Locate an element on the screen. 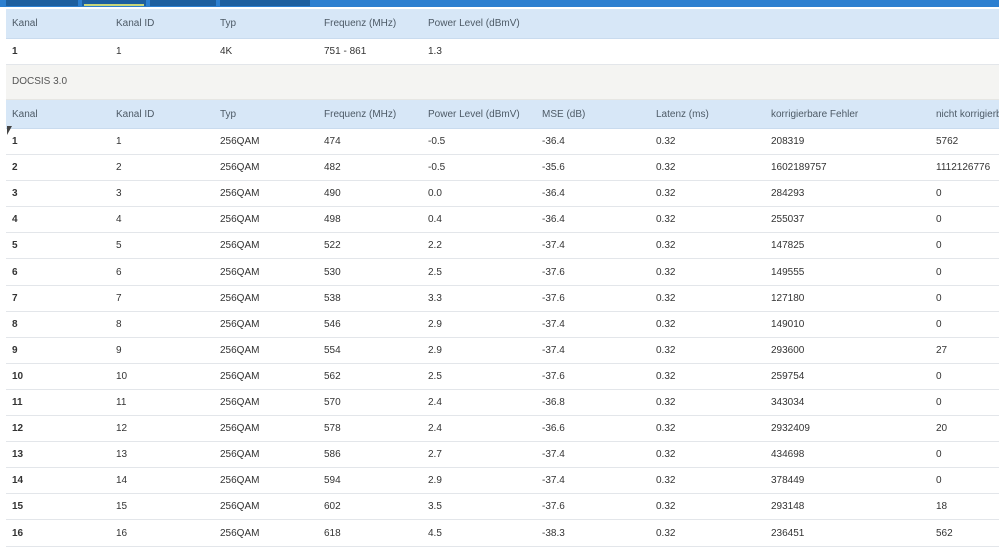  table-row: 13 13 256QAM 586 2.7 -37.4 0.32 434698 0 is located at coordinates (502, 455).